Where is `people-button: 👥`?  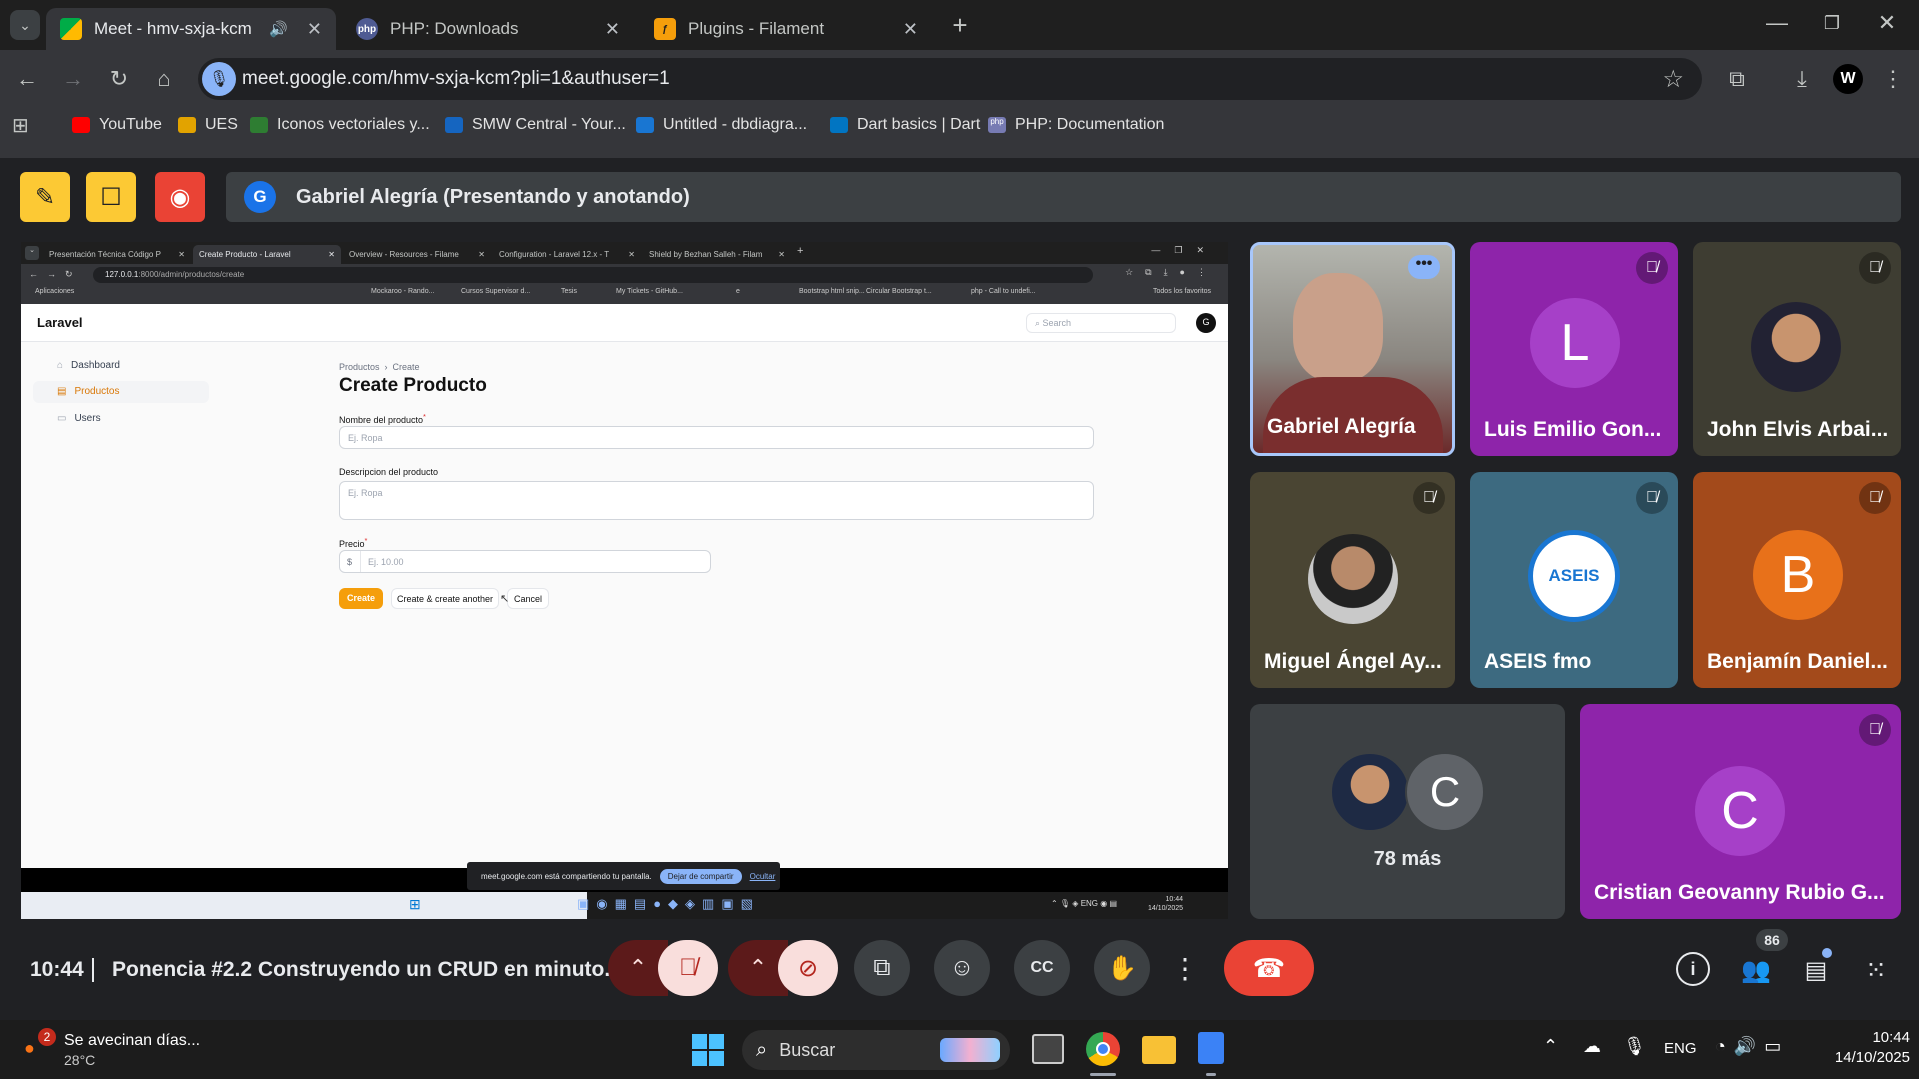
people-button: 👥 is located at coordinates (1756, 970).